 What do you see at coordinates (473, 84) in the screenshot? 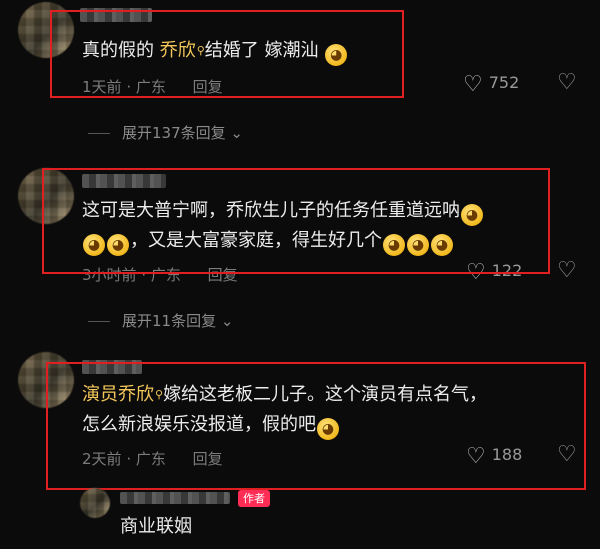
I see `heart-icon: ♡` at bounding box center [473, 84].